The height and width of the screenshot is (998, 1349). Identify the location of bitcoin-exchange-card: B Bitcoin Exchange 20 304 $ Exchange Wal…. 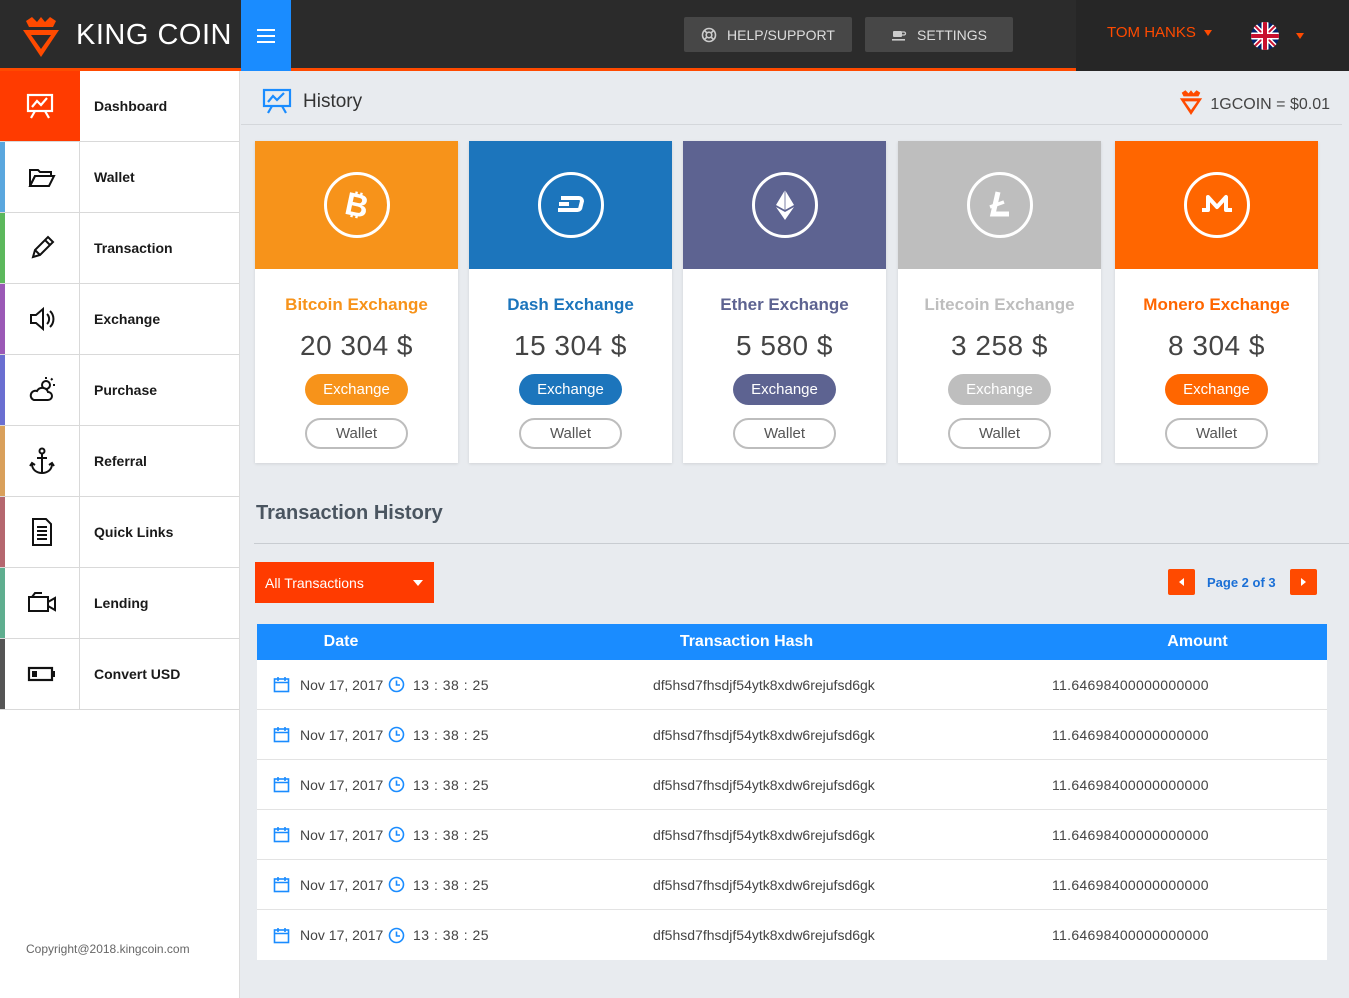
(356, 302).